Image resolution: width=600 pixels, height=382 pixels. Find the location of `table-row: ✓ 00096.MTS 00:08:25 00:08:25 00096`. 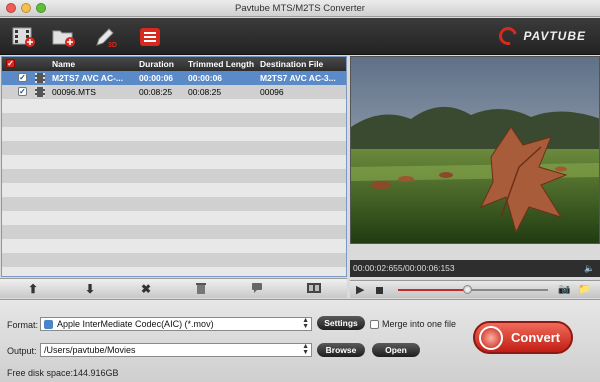

table-row: ✓ 00096.MTS 00:08:25 00:08:25 00096 is located at coordinates (174, 92).